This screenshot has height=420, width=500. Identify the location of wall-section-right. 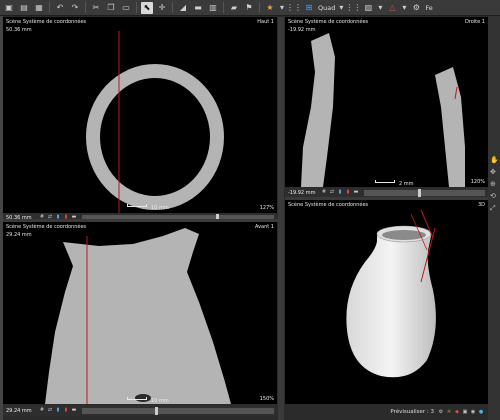
(450, 127).